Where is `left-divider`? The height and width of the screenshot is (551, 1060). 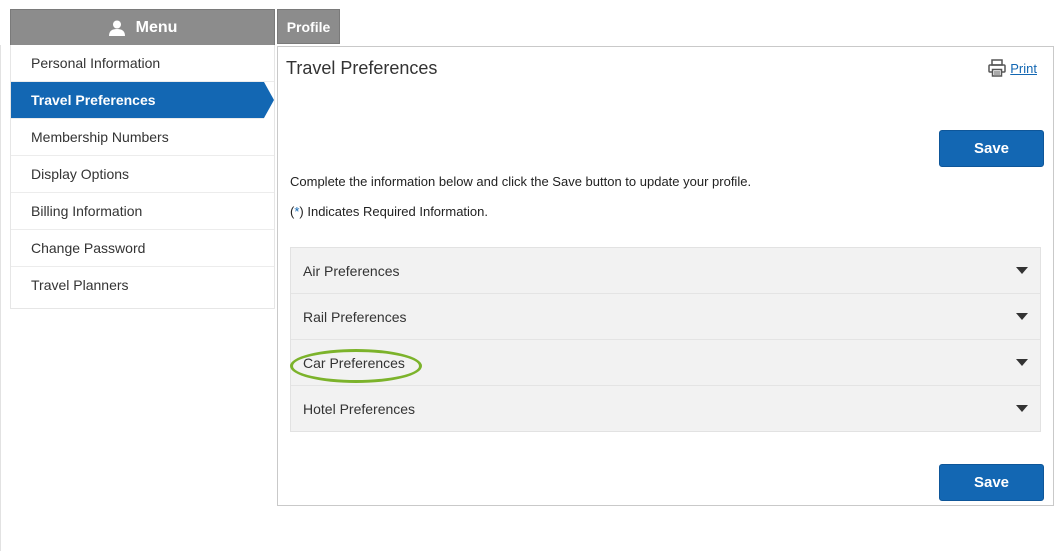 left-divider is located at coordinates (0, 298).